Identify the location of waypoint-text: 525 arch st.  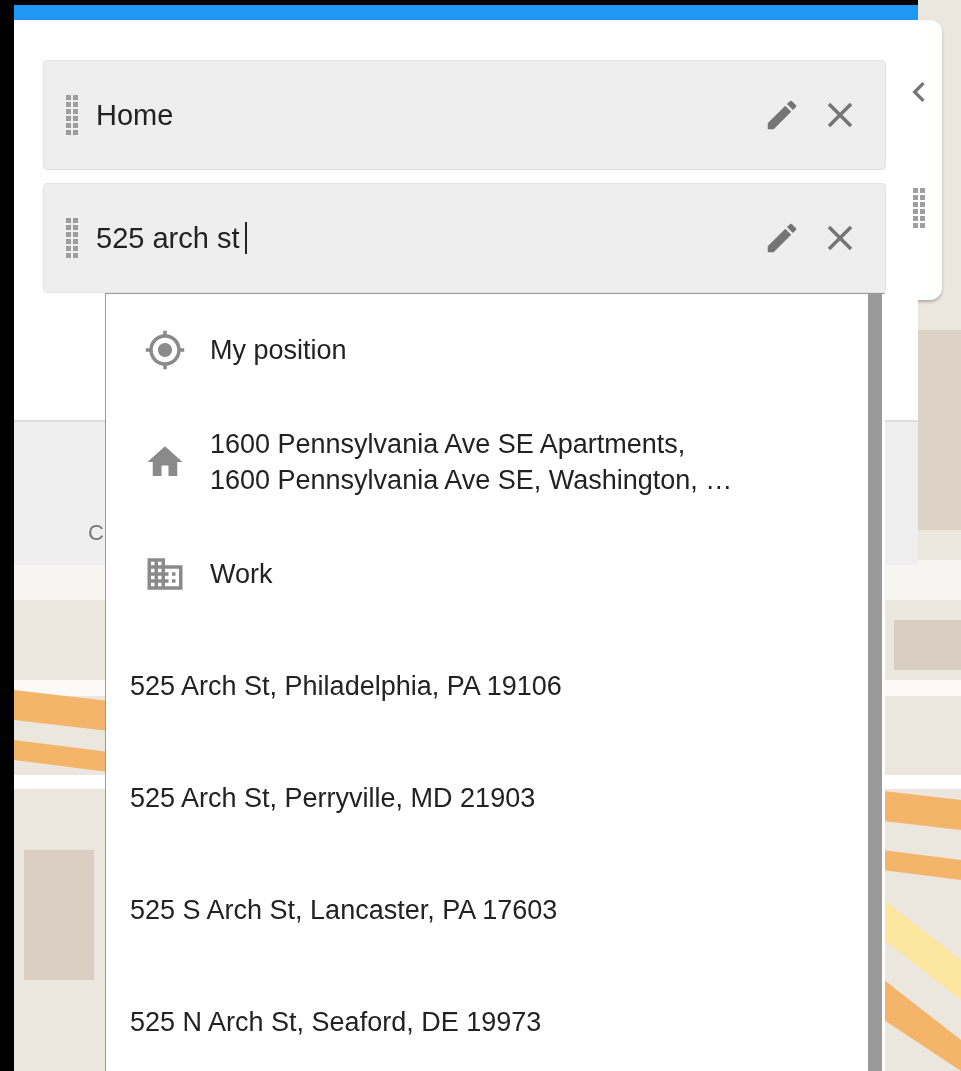
(420, 238).